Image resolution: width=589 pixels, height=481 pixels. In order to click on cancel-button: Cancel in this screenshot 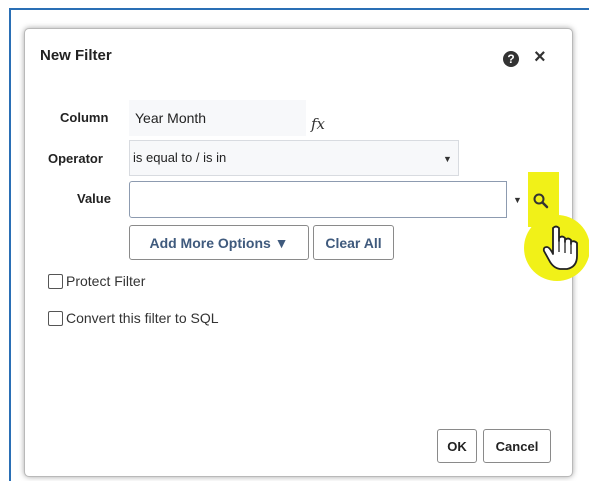, I will do `click(517, 446)`.